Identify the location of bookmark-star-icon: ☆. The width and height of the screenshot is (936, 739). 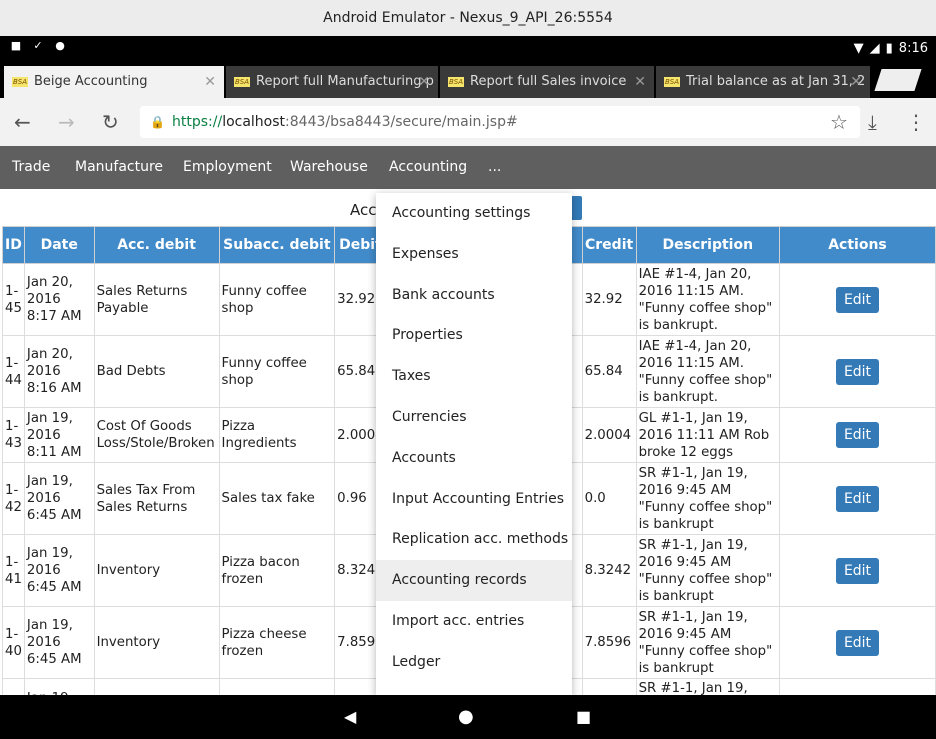
(839, 122).